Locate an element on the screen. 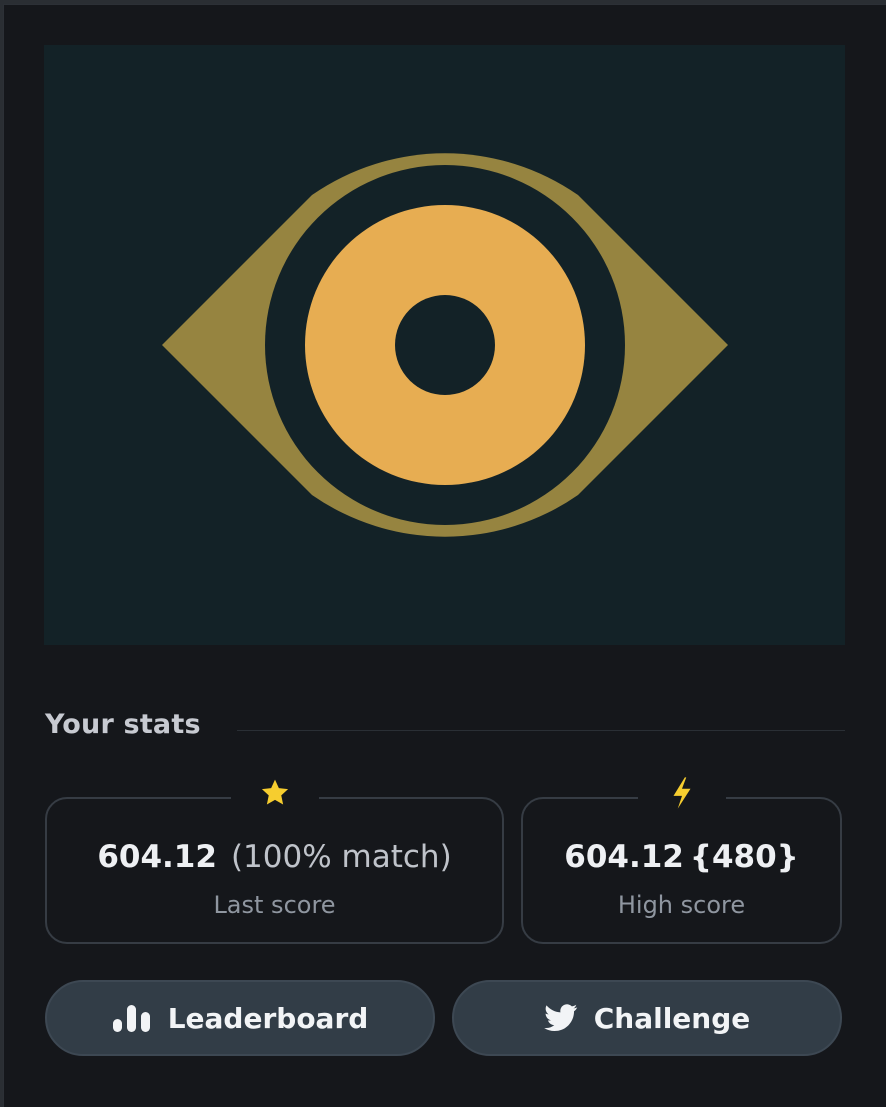 Image resolution: width=886 pixels, height=1107 pixels. challenge-button: Challenge is located at coordinates (647, 1018).